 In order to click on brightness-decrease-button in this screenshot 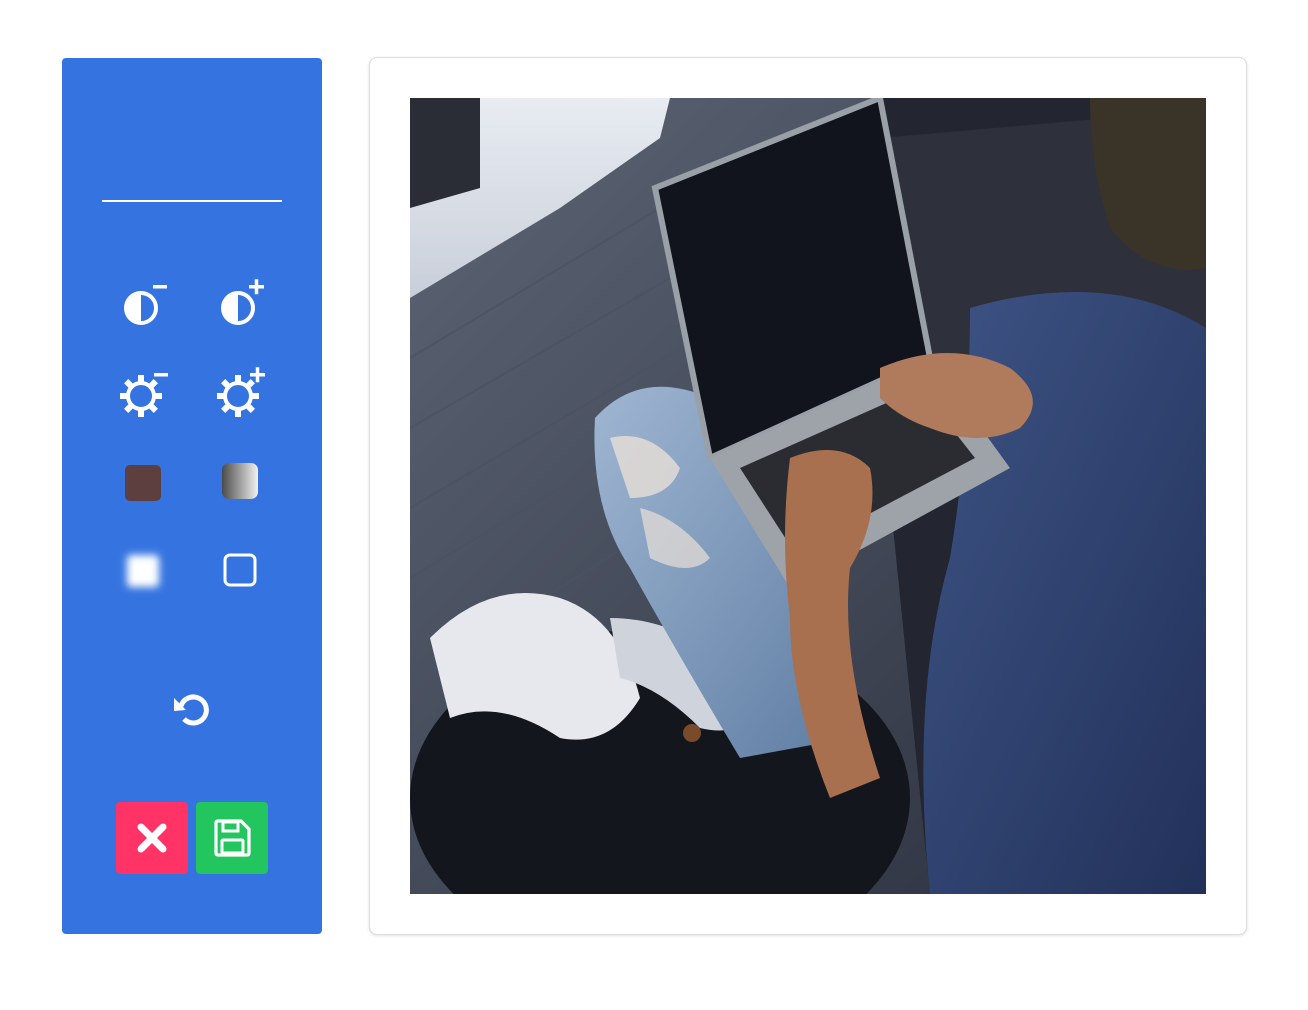, I will do `click(143, 394)`.